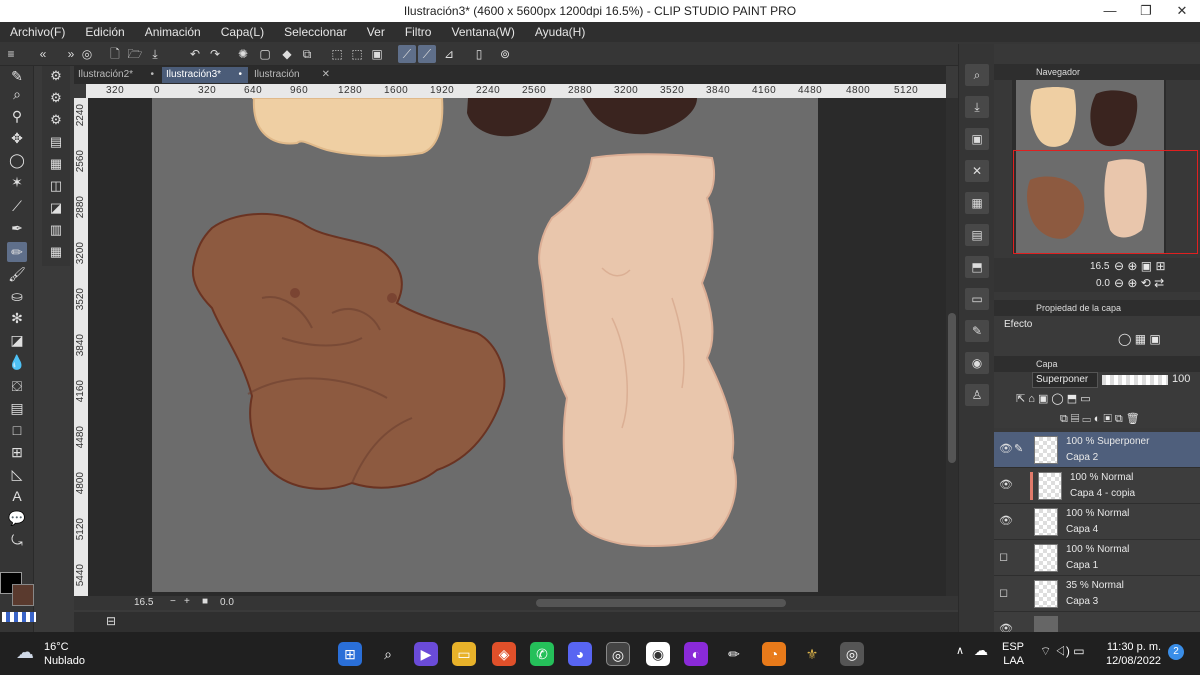  What do you see at coordinates (240, 75) in the screenshot?
I see `close-tab-icon: •` at bounding box center [240, 75].